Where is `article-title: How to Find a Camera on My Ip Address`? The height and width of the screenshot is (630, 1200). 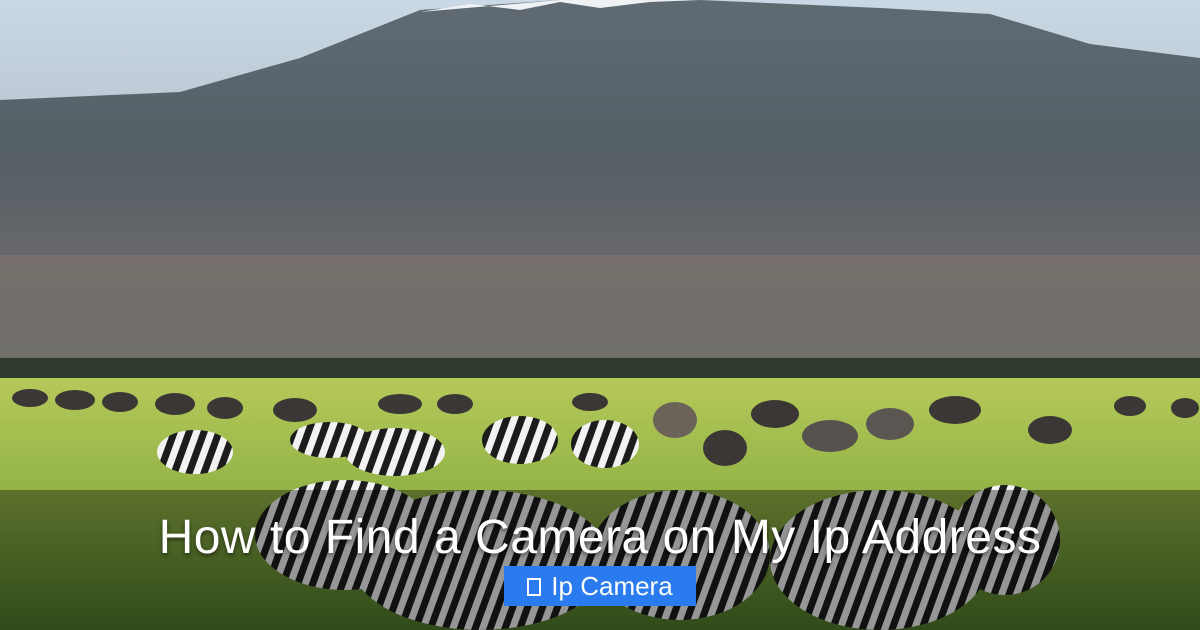 article-title: How to Find a Camera on My Ip Address is located at coordinates (600, 537).